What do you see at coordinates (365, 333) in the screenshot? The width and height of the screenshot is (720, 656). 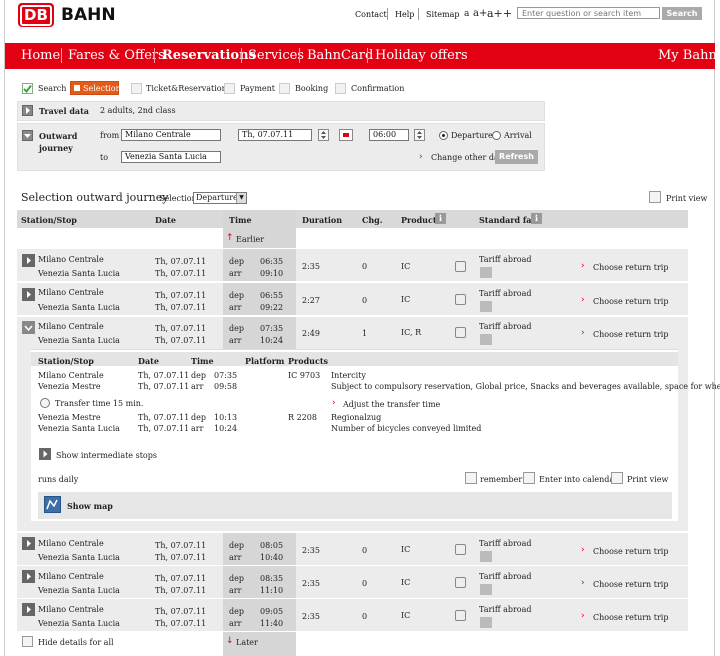 I see `row-changes: 1` at bounding box center [365, 333].